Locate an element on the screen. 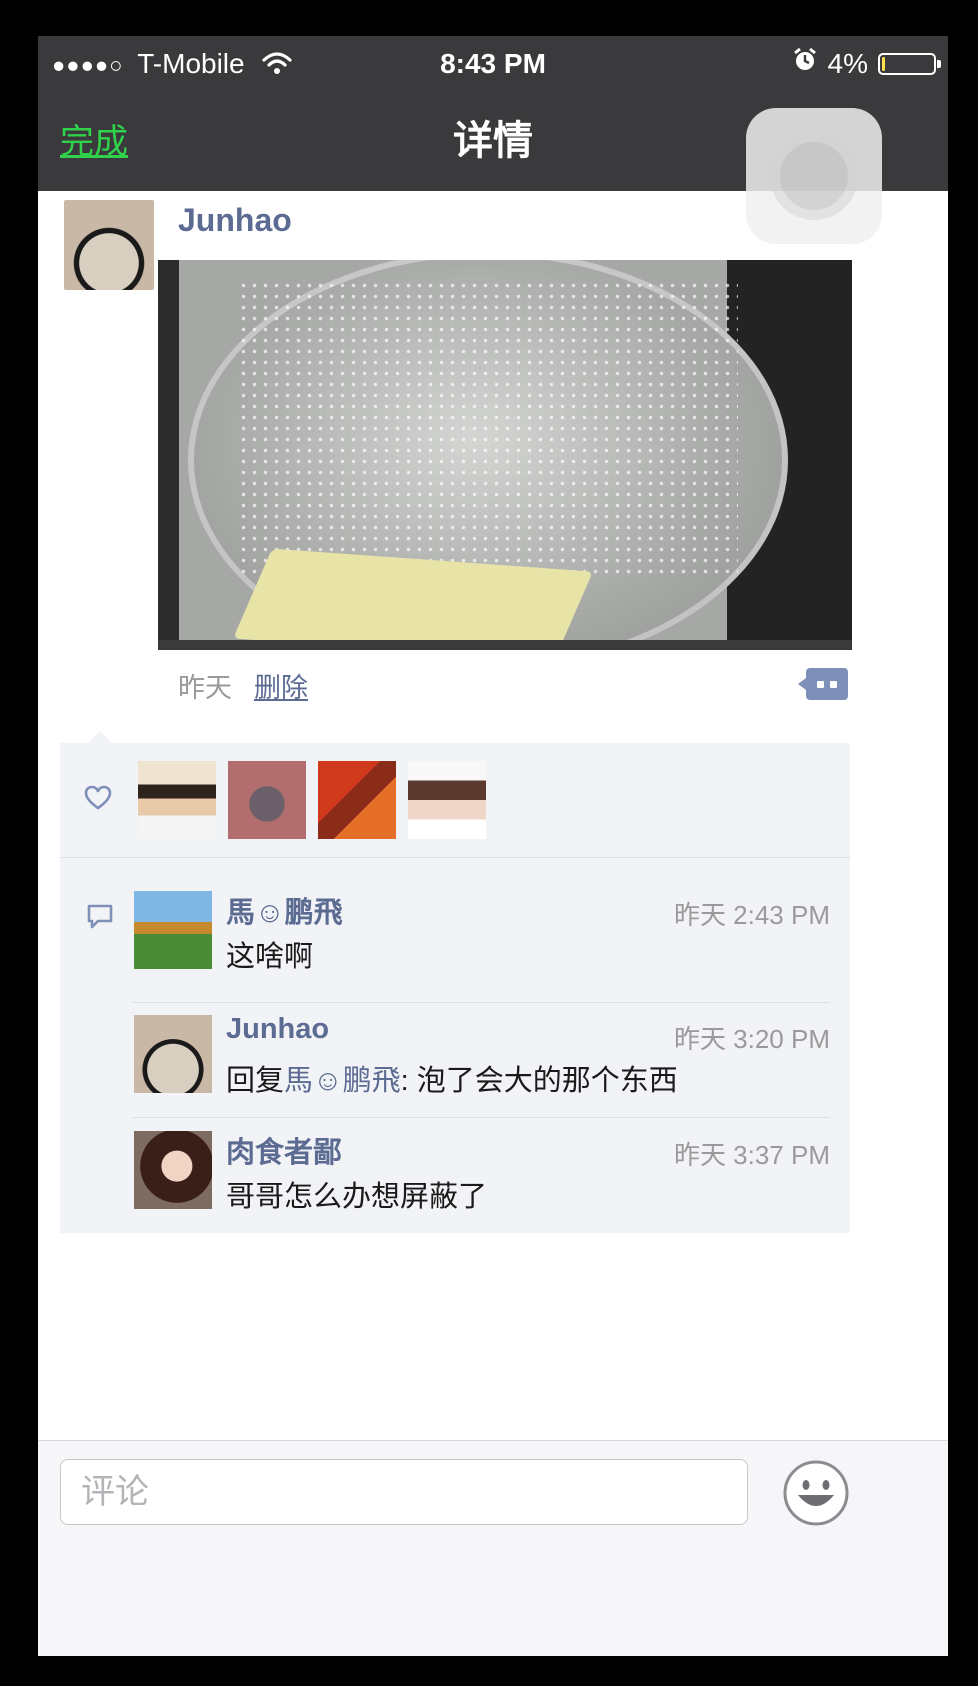 The width and height of the screenshot is (978, 1686). comment-time: 昨天 2:43 PM is located at coordinates (751, 915).